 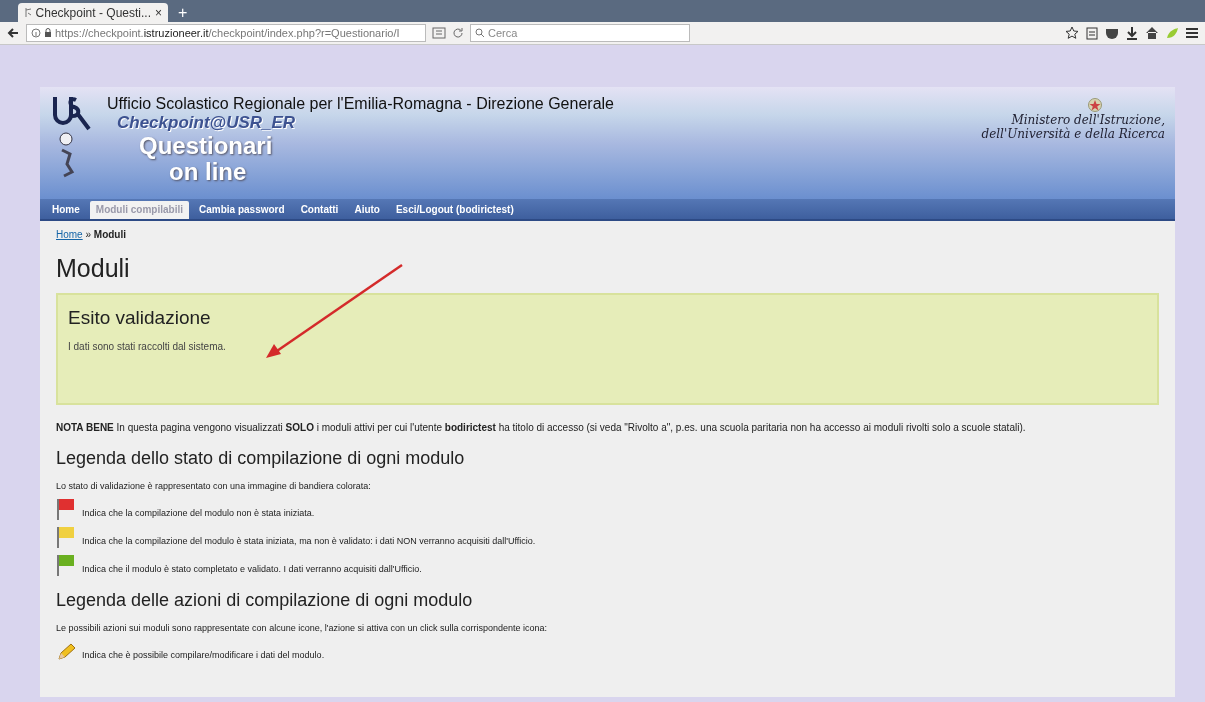 I want to click on reload-icon, so click(x=458, y=33).